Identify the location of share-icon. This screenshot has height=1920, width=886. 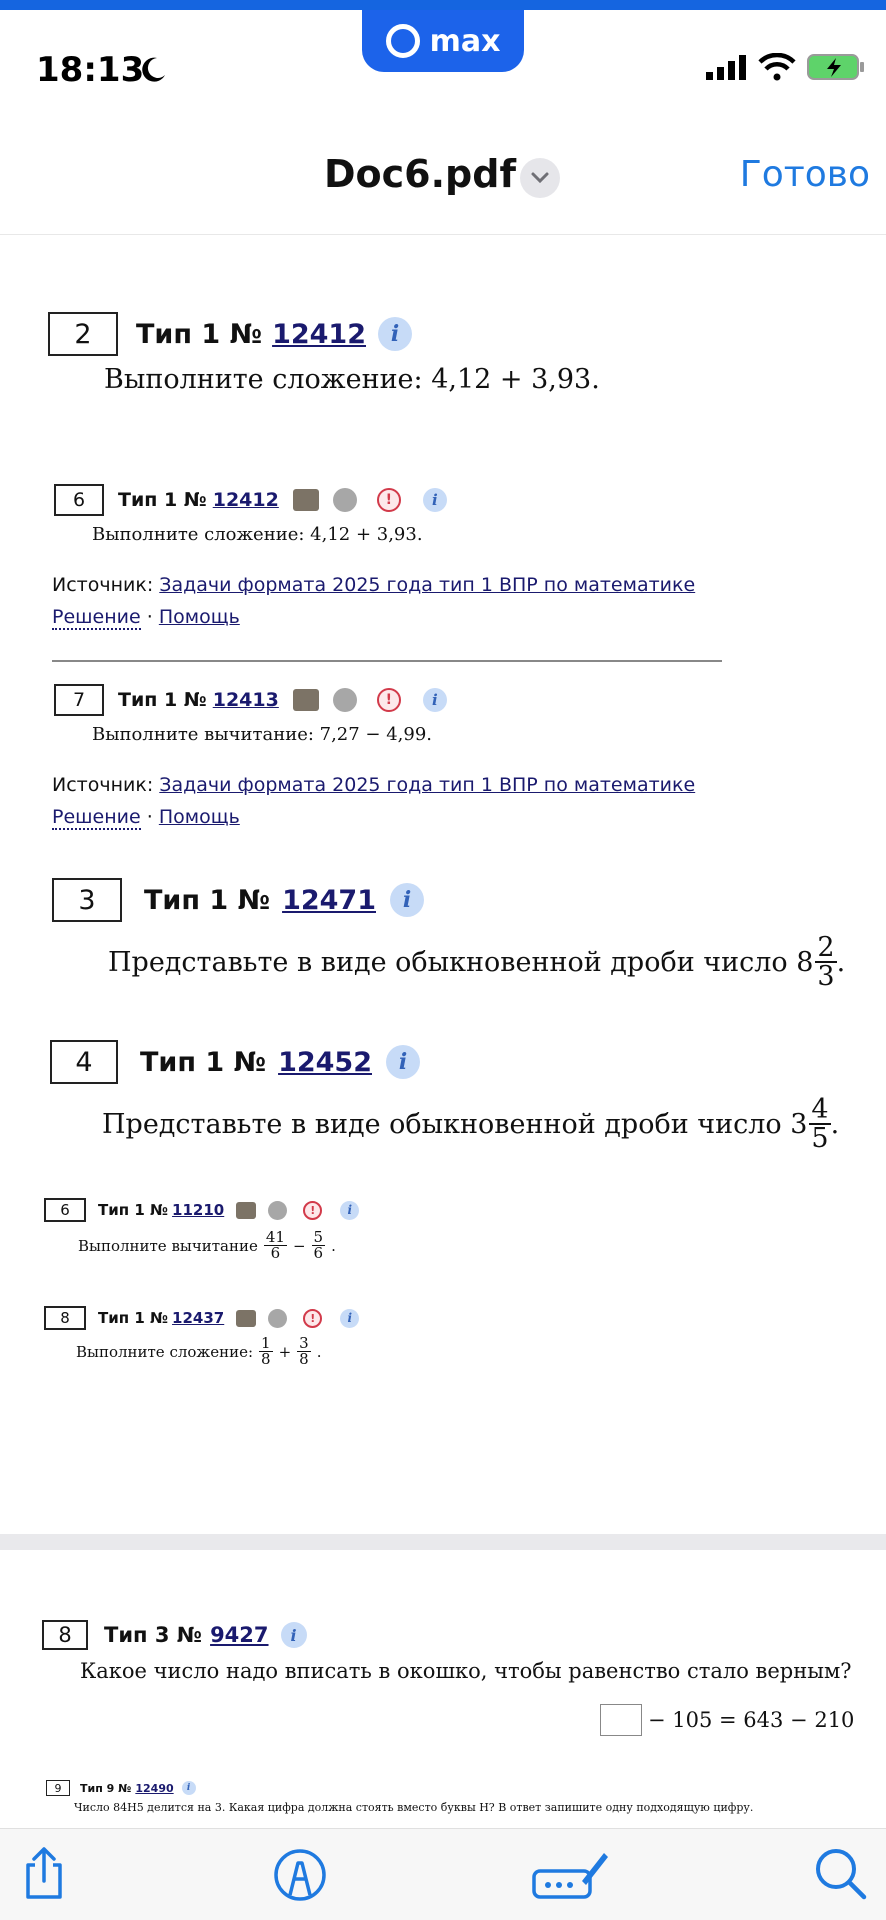
(44, 1873).